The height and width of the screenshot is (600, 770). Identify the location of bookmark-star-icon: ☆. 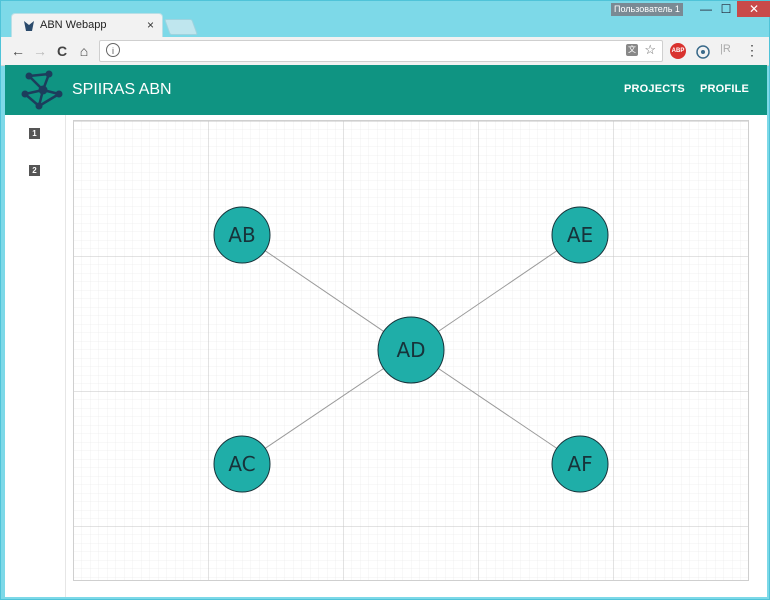
(650, 50).